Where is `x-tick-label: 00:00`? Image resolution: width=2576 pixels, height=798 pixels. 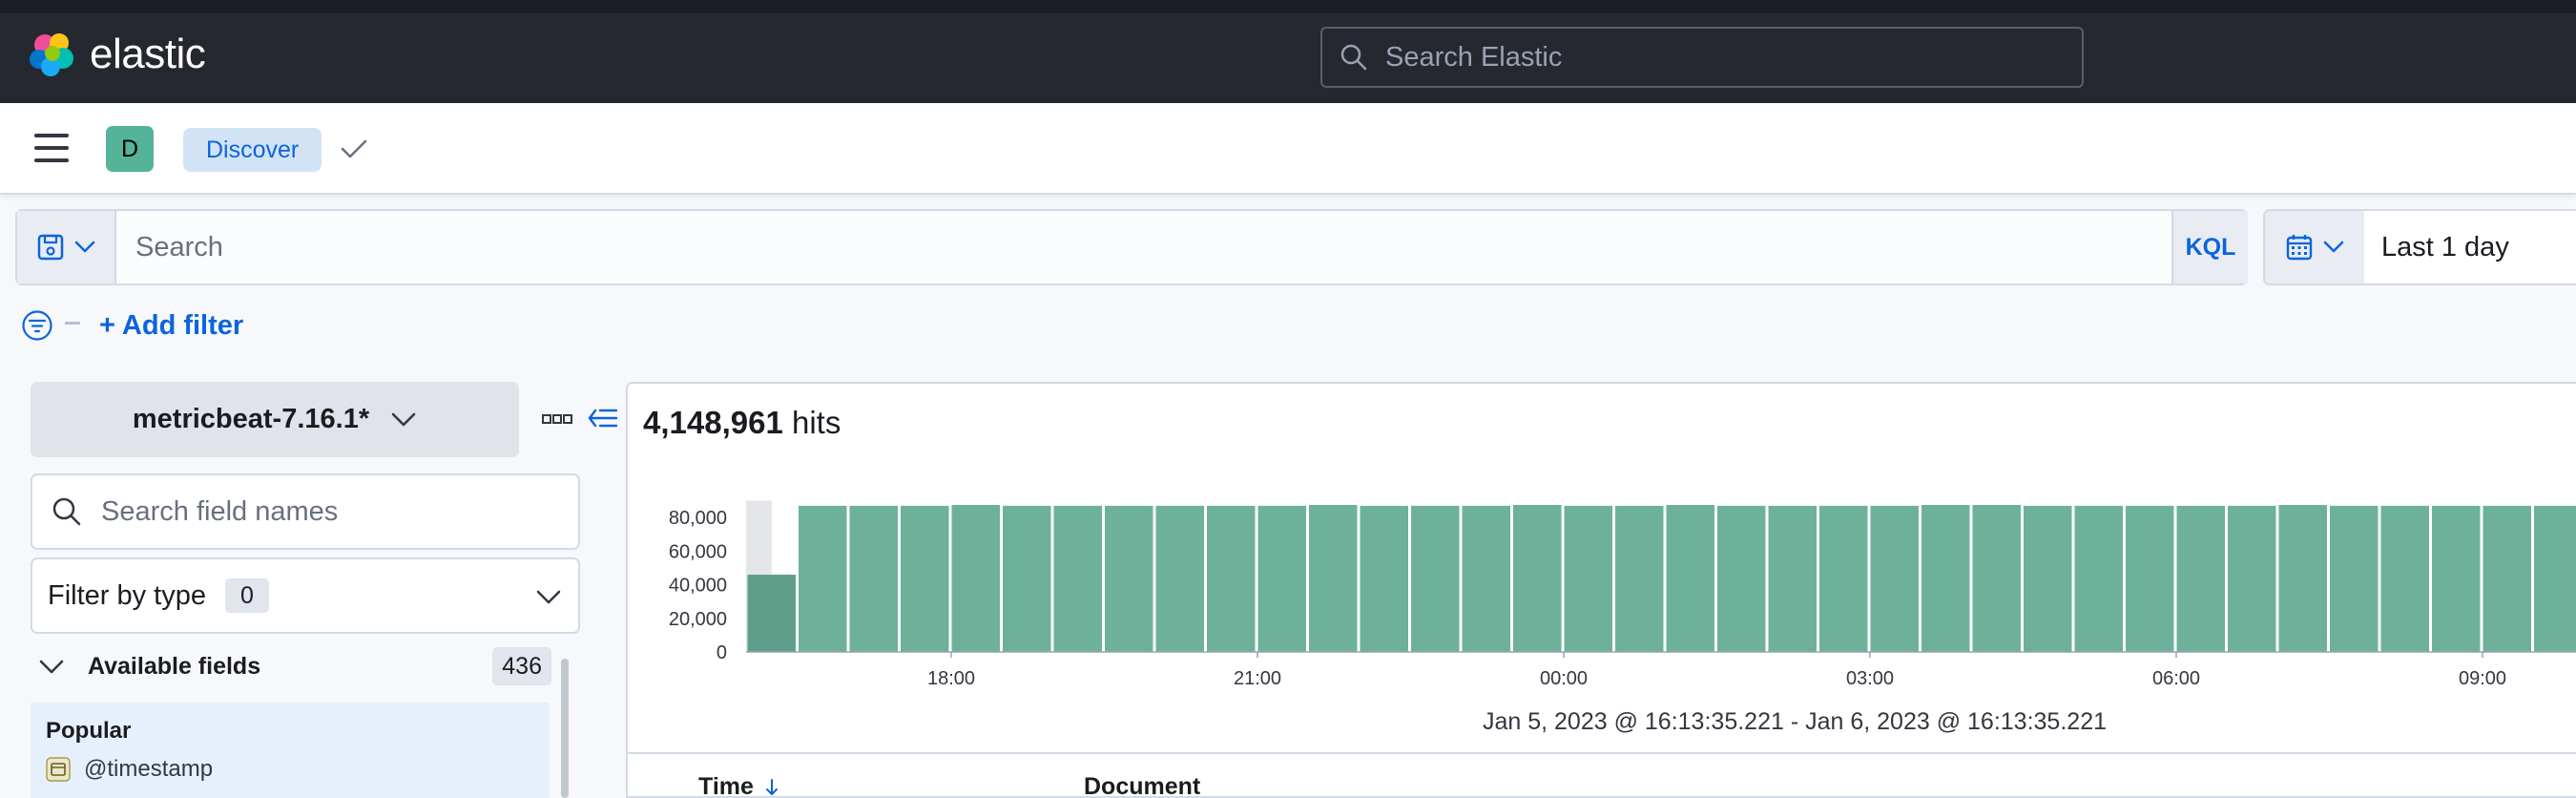
x-tick-label: 00:00 is located at coordinates (1564, 679).